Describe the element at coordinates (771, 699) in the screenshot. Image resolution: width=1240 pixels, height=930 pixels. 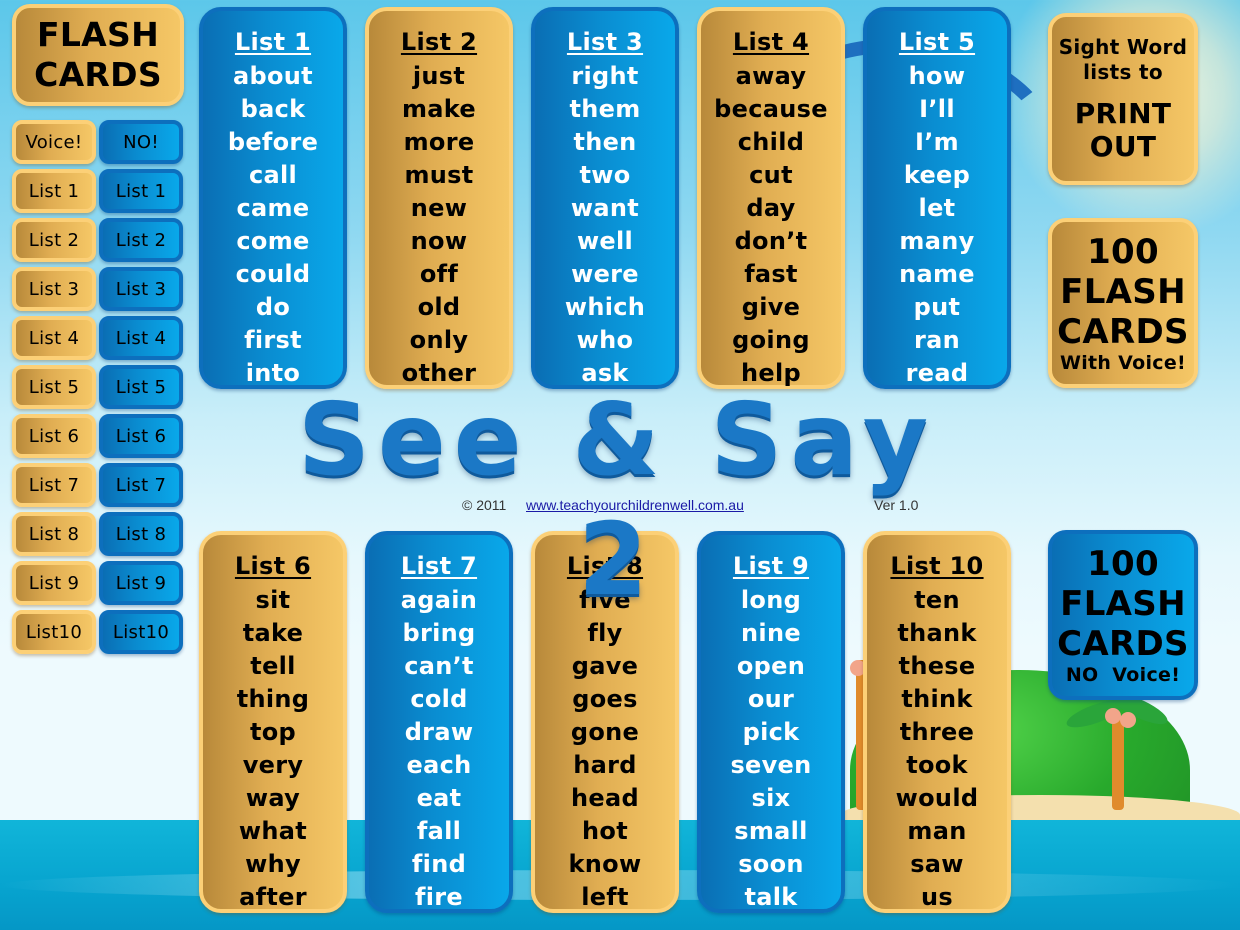
I see `word-list-item: our` at that location.